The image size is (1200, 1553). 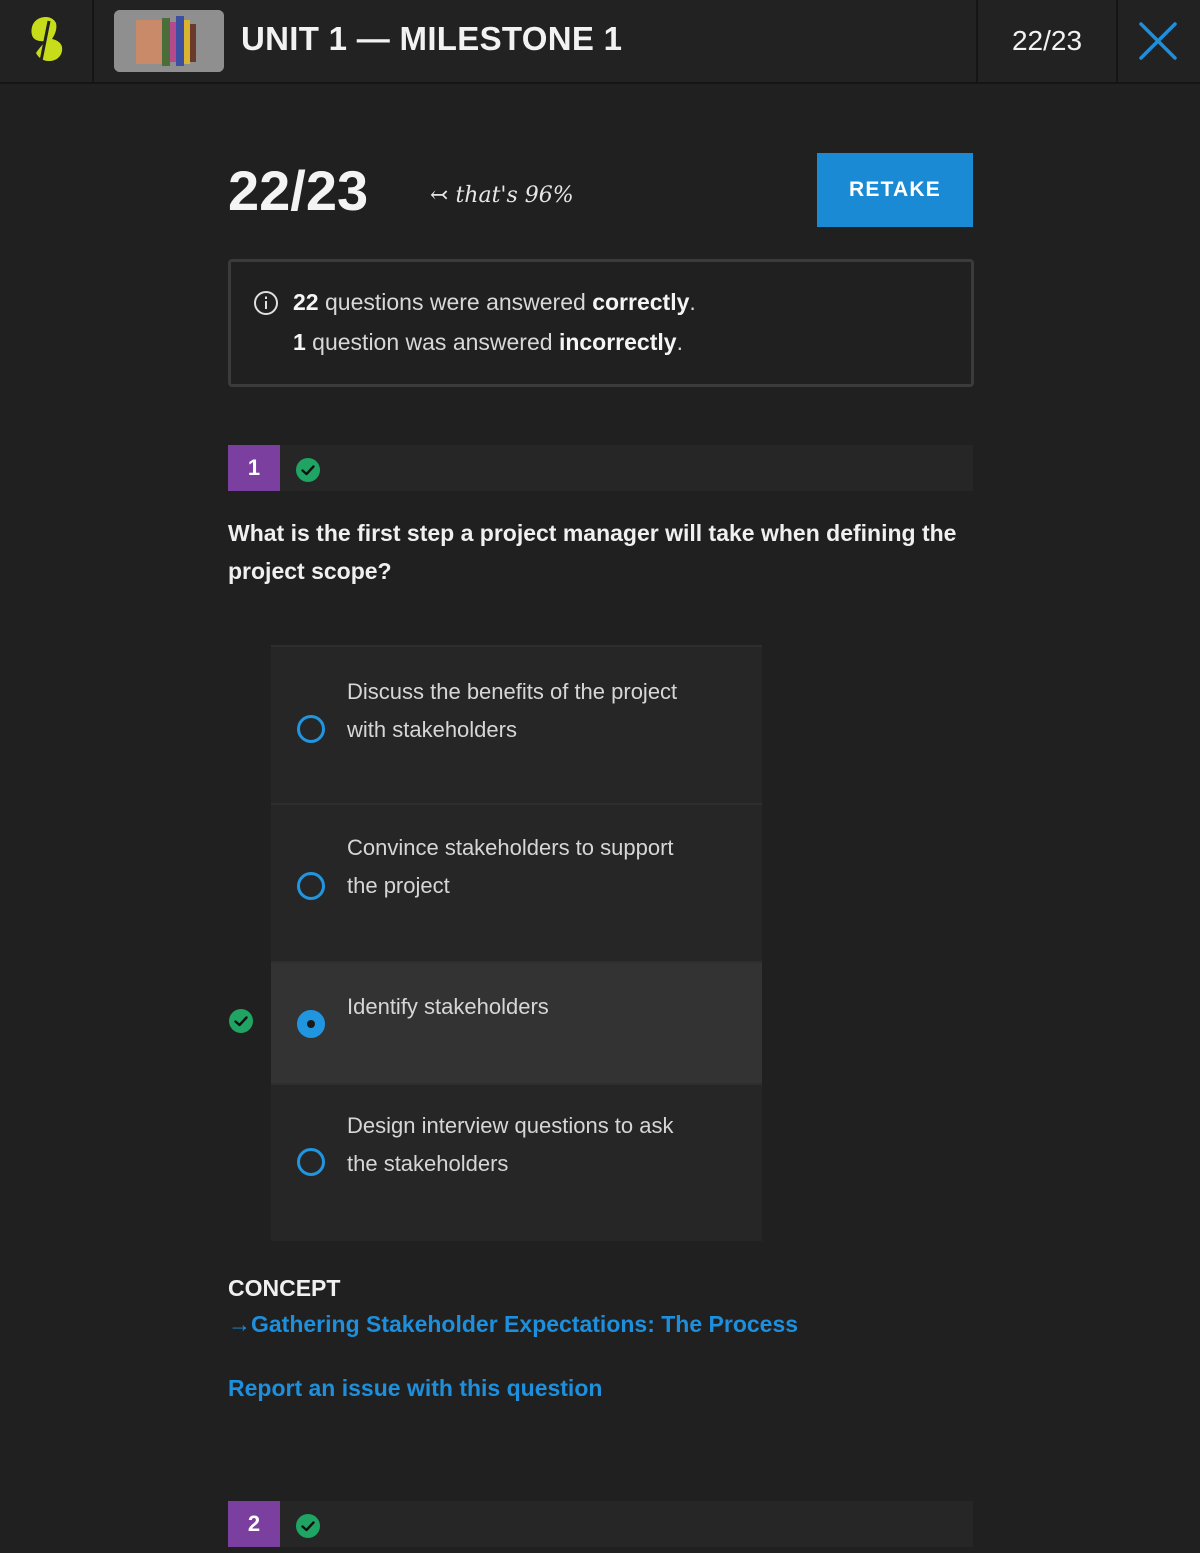 I want to click on info-icon, so click(x=266, y=303).